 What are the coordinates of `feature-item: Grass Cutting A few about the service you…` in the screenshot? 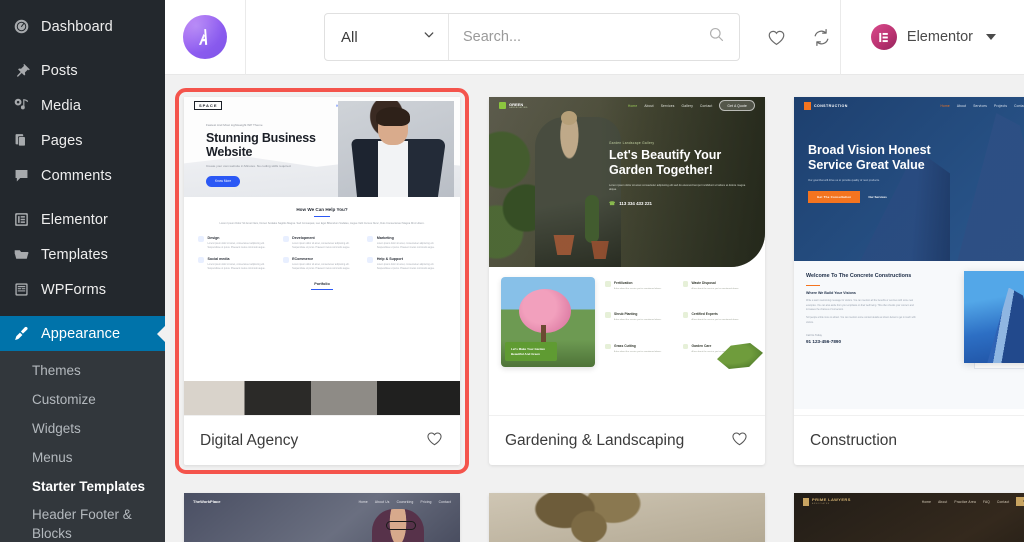 It's located at (640, 355).